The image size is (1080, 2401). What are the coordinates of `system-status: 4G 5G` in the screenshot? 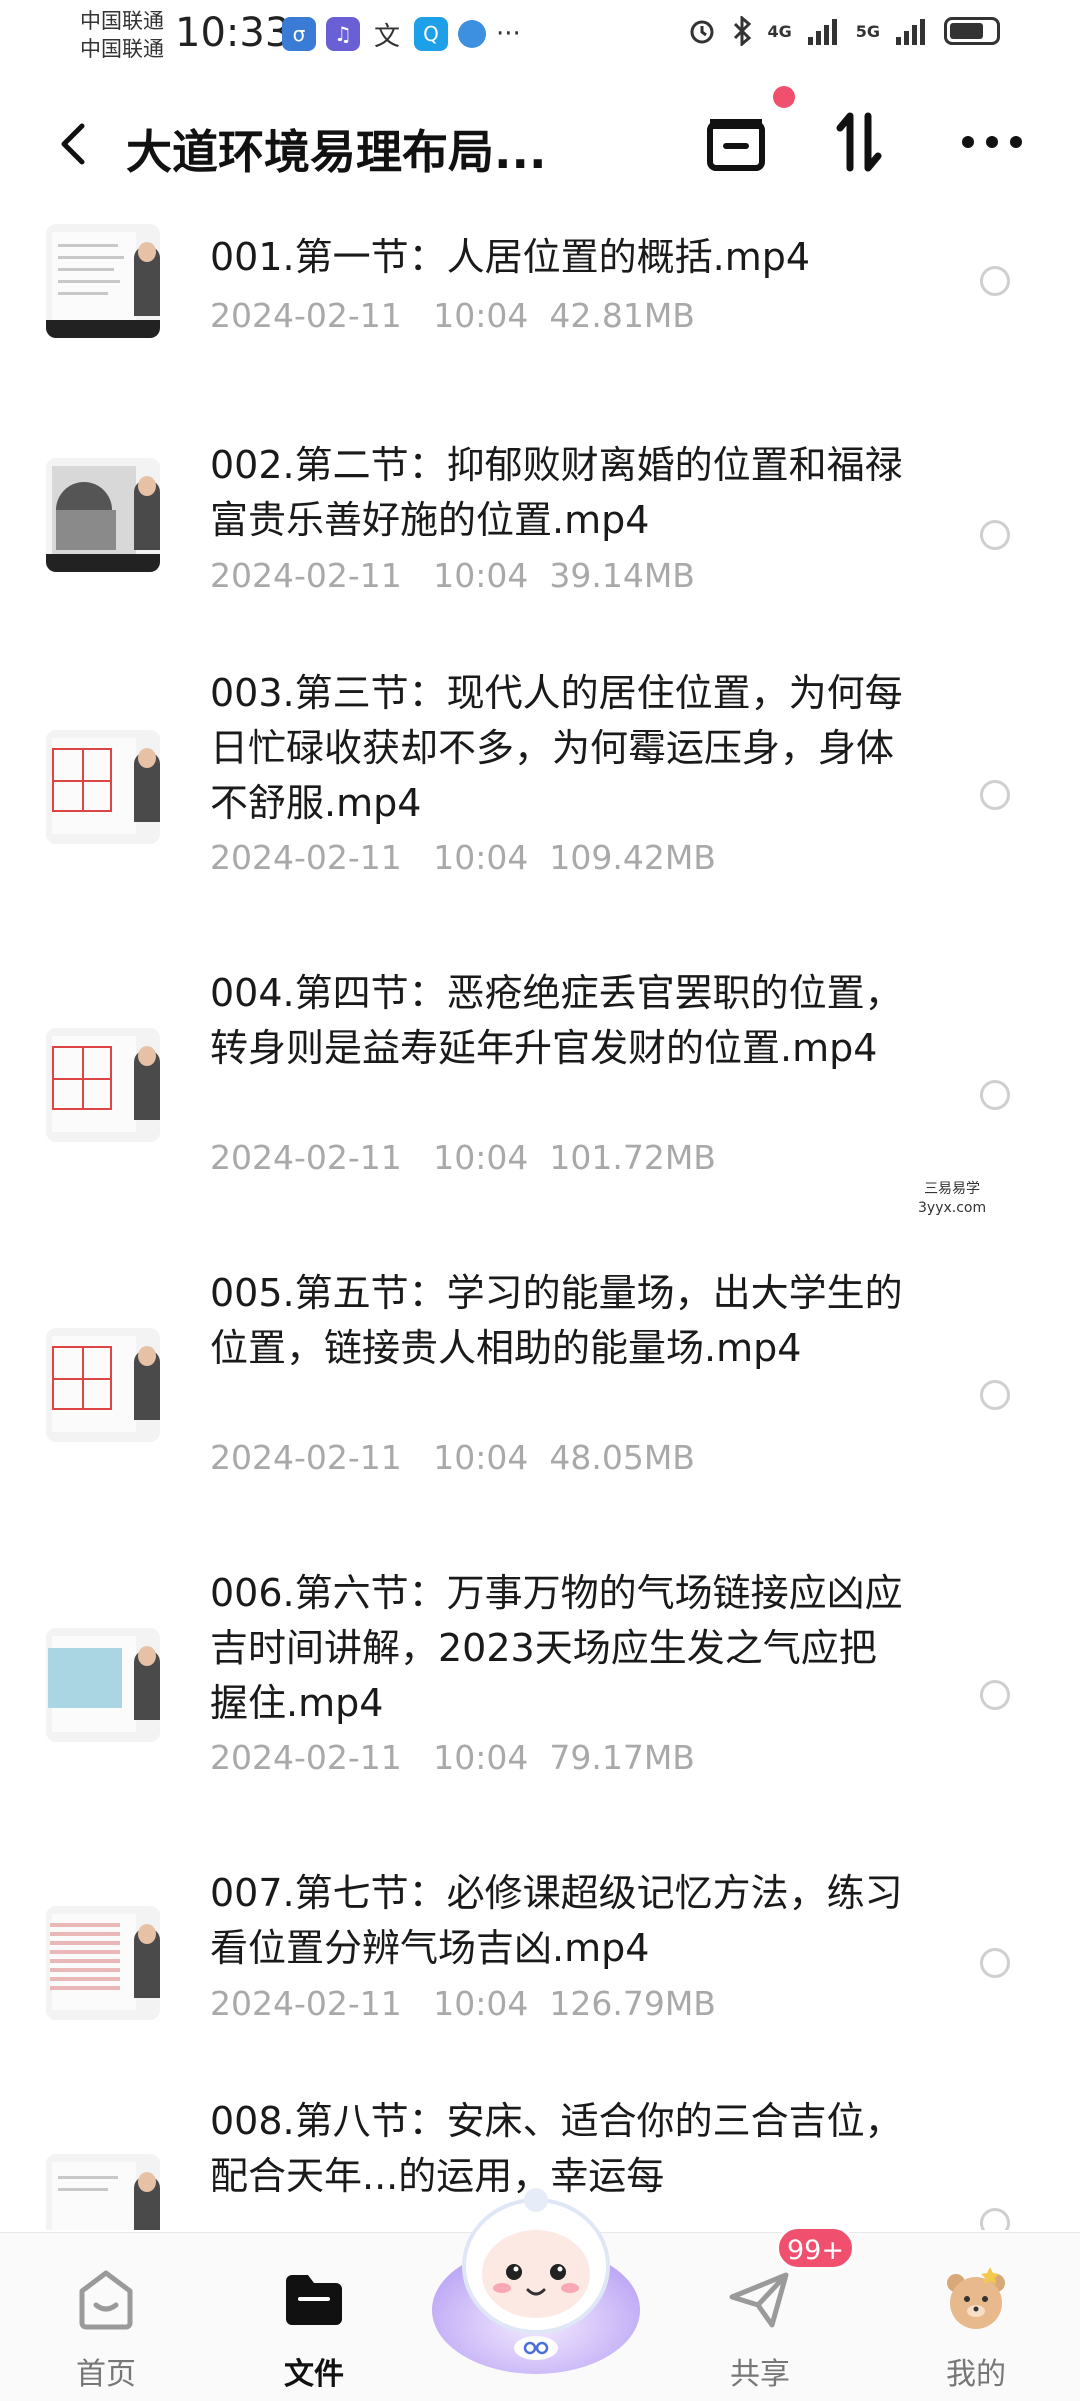 It's located at (843, 31).